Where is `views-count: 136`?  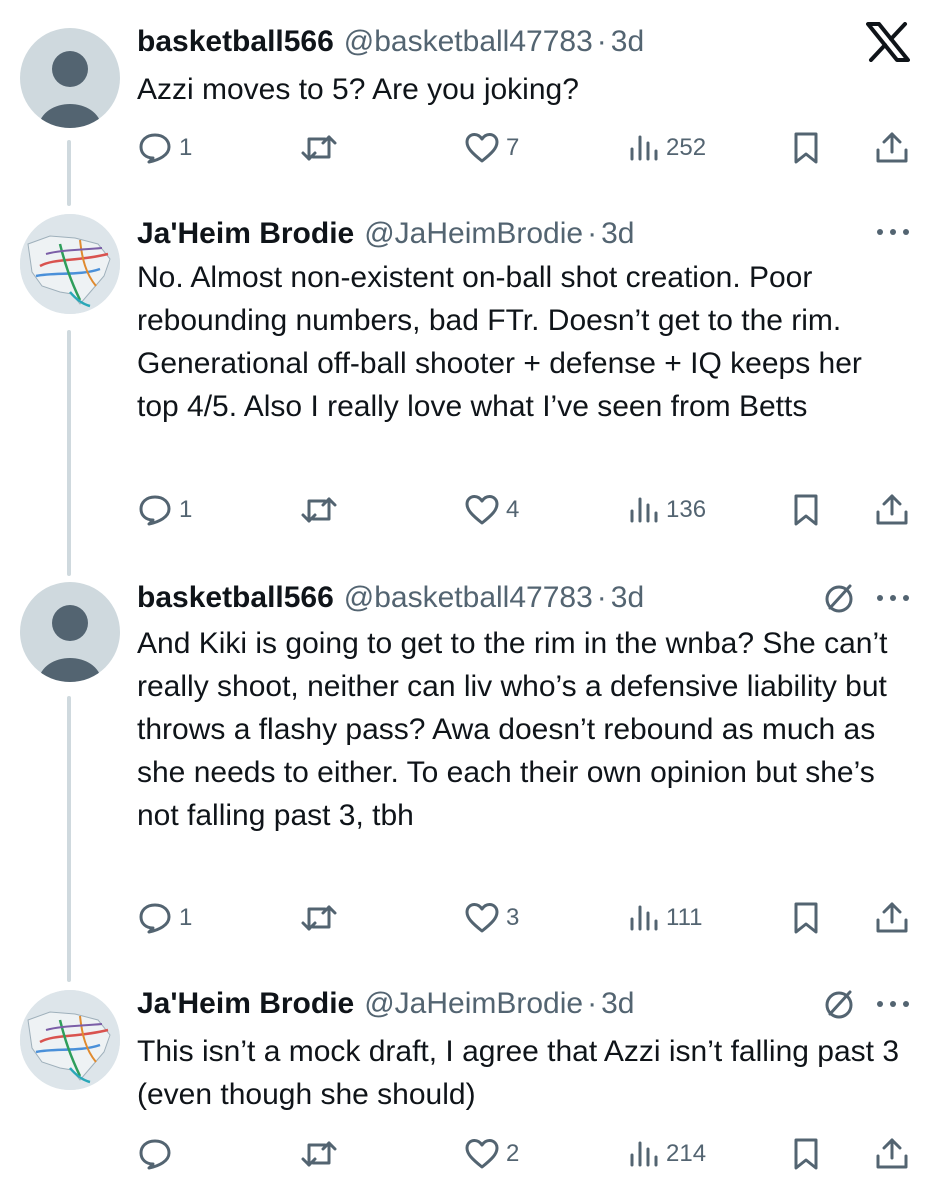 views-count: 136 is located at coordinates (686, 509).